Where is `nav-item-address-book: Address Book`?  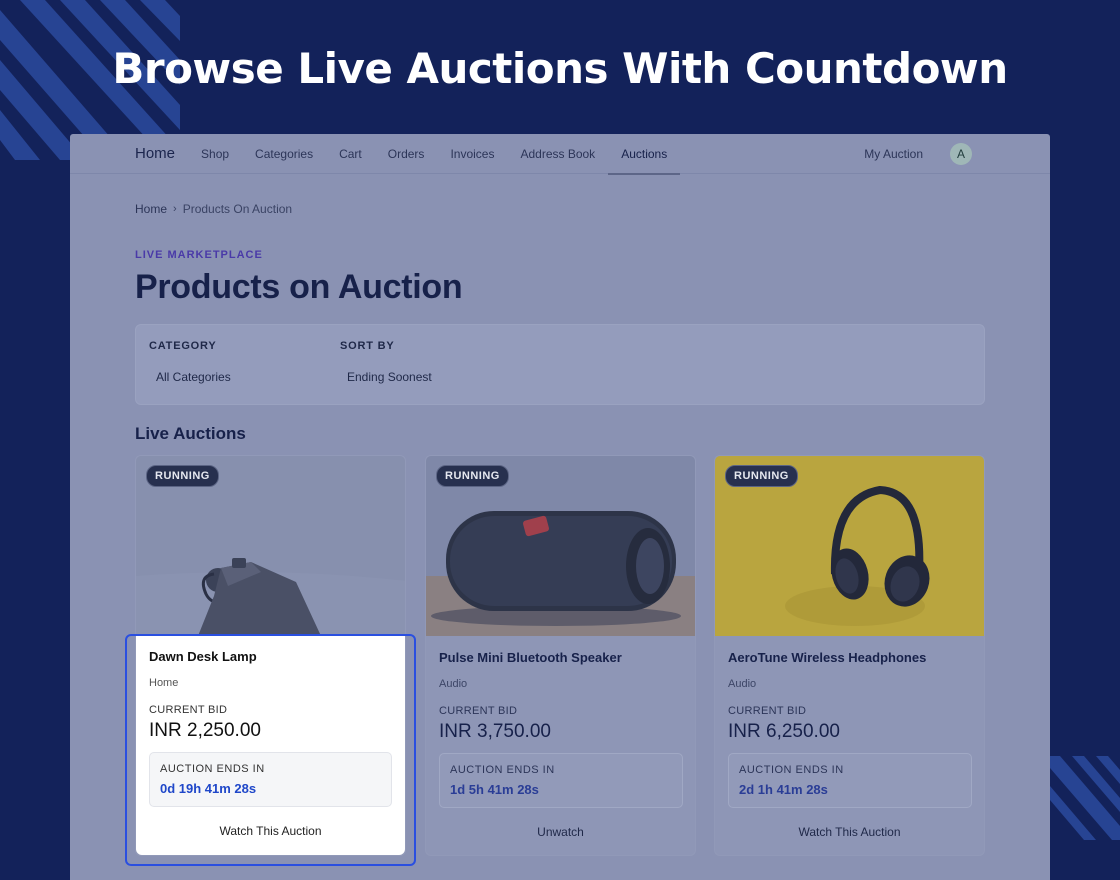
nav-item-address-book: Address Book is located at coordinates (557, 154).